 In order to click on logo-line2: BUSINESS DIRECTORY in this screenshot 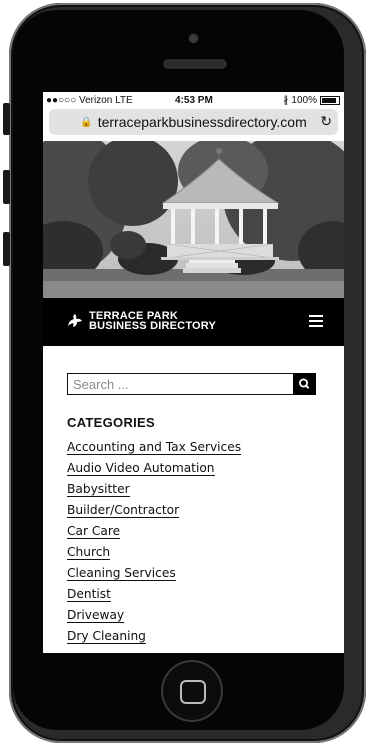, I will do `click(153, 326)`.